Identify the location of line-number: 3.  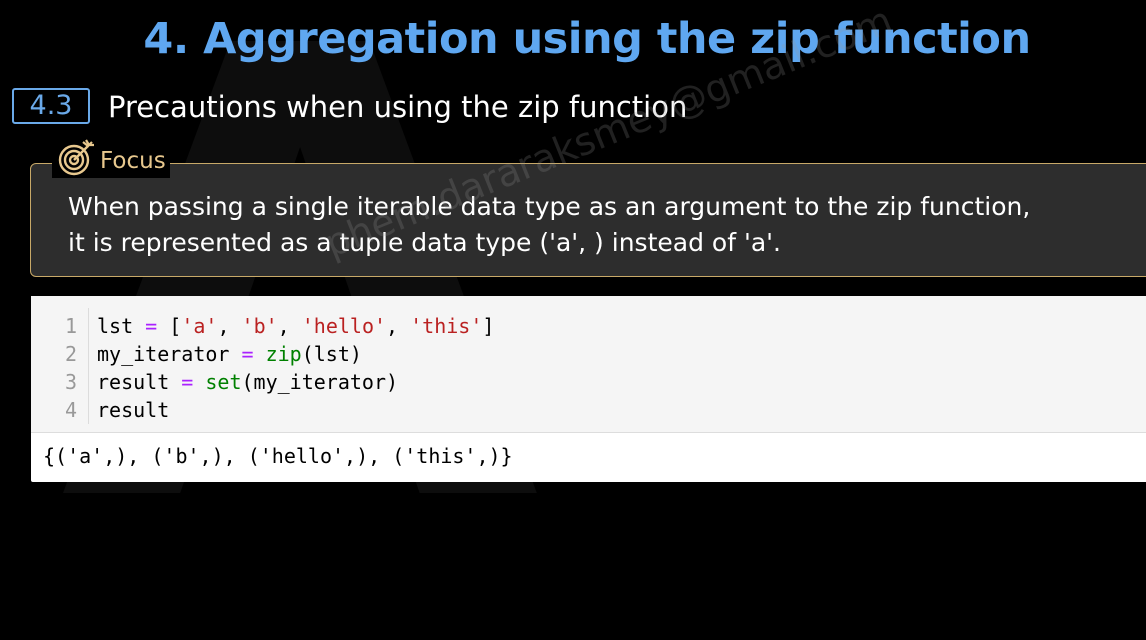
(70, 382).